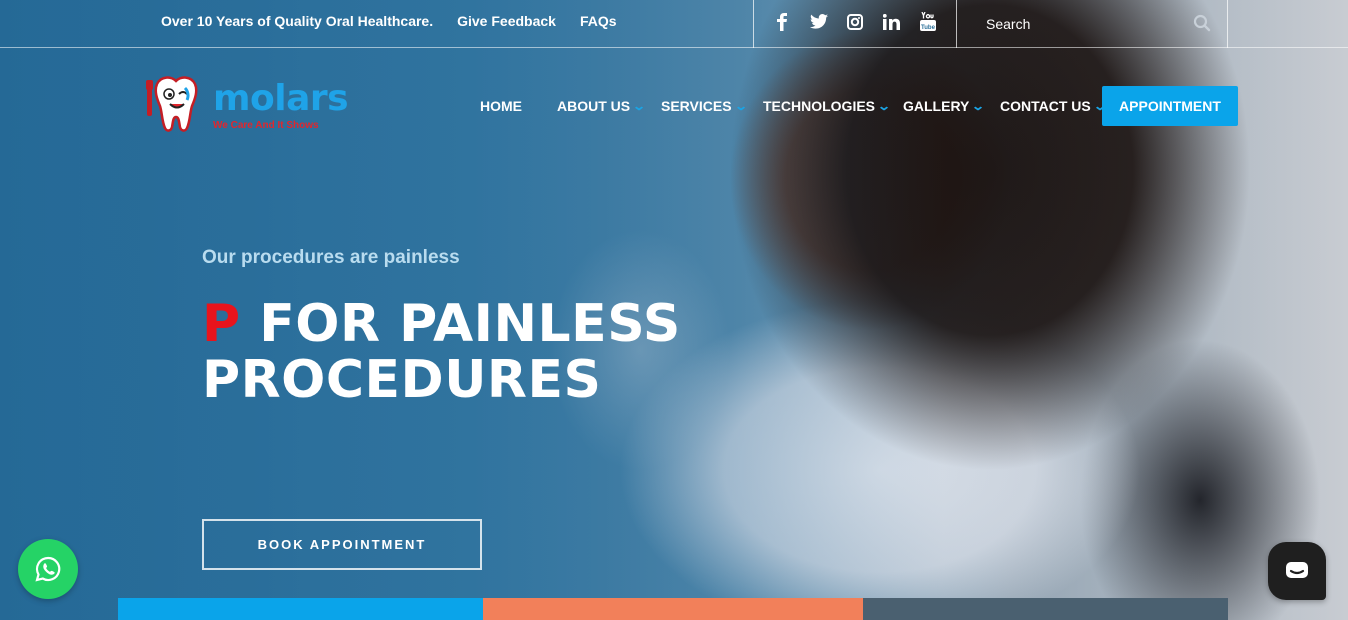  I want to click on site-logo: molars We Care And It Shows, so click(248, 105).